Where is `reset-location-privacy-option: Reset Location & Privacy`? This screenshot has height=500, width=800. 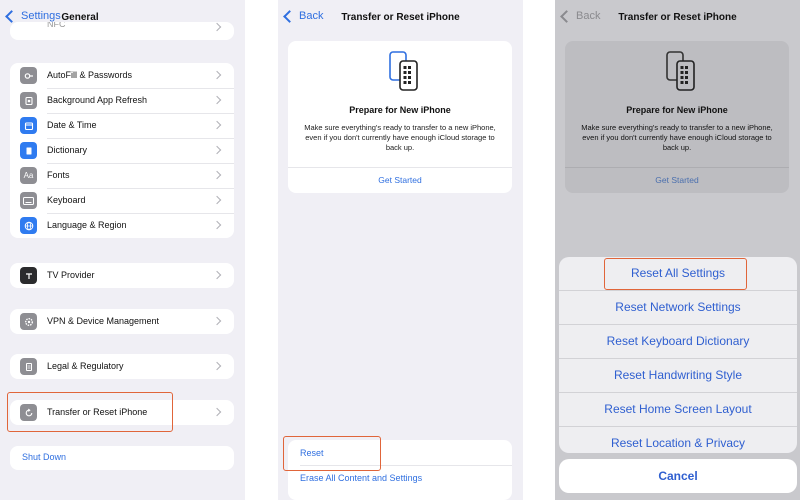
reset-location-privacy-option: Reset Location & Privacy is located at coordinates (678, 440).